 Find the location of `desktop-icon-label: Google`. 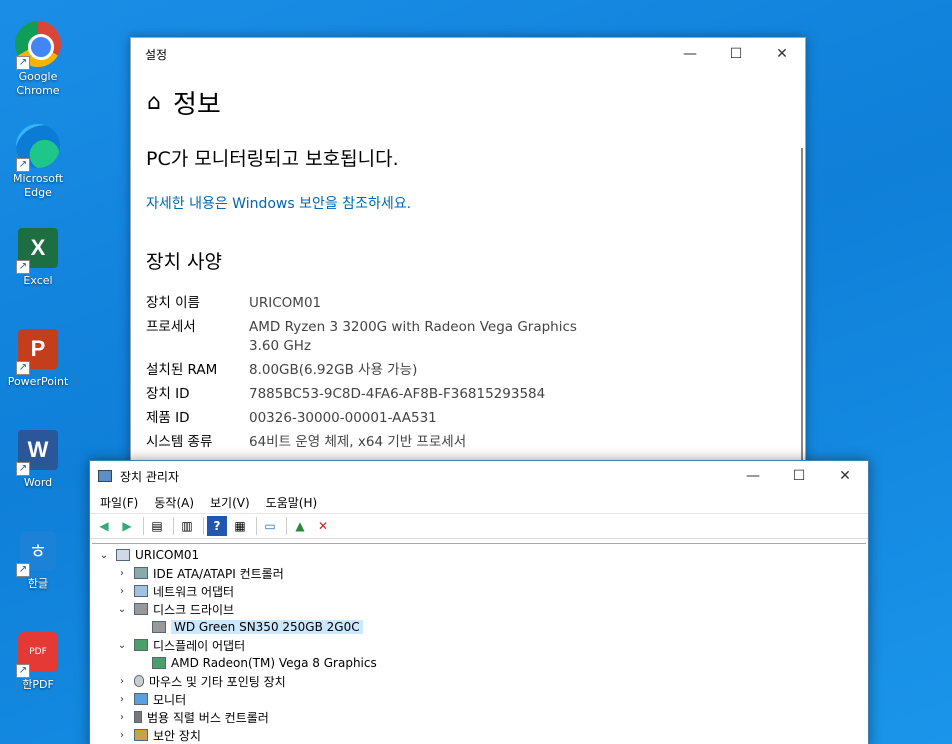

desktop-icon-label: Google is located at coordinates (38, 76).